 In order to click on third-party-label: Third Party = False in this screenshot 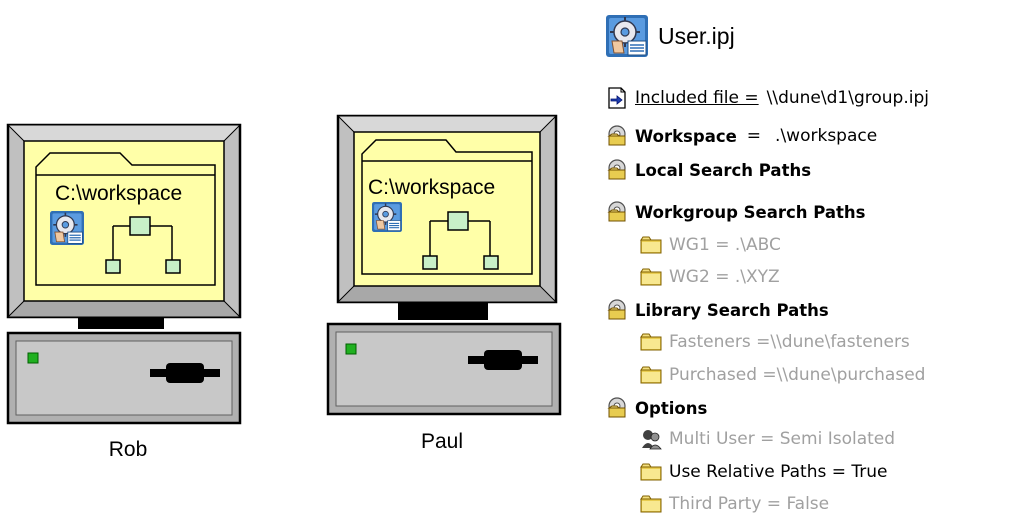, I will do `click(749, 504)`.